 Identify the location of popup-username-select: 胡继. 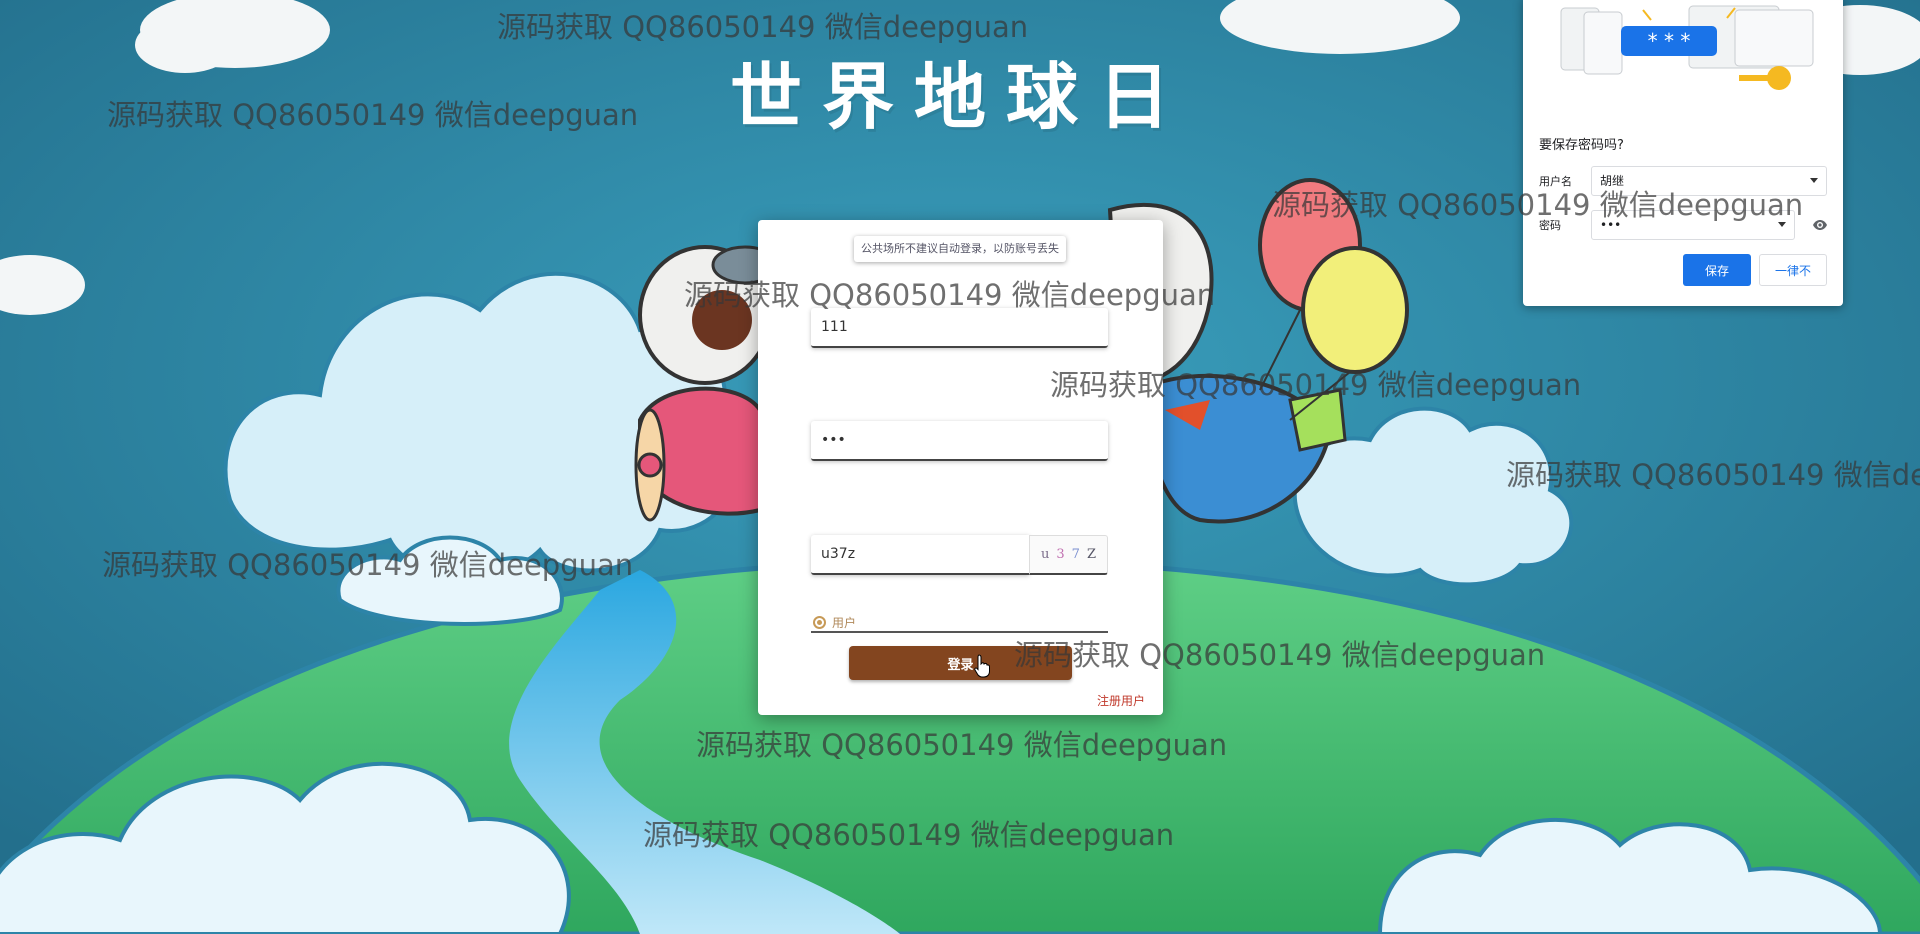
(1709, 181).